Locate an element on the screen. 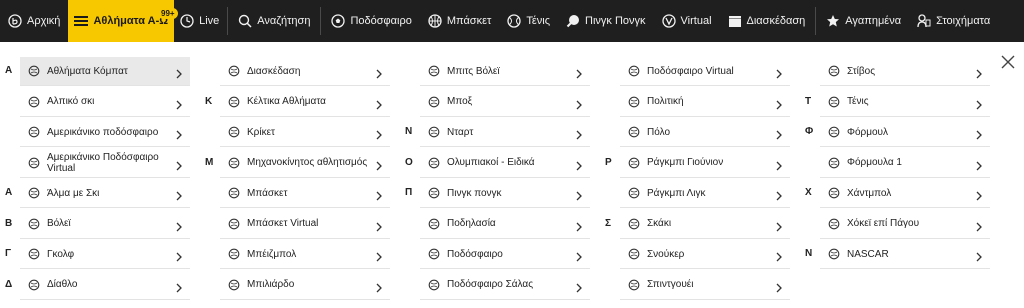 The height and width of the screenshot is (308, 1024). formula-icon is located at coordinates (834, 132).